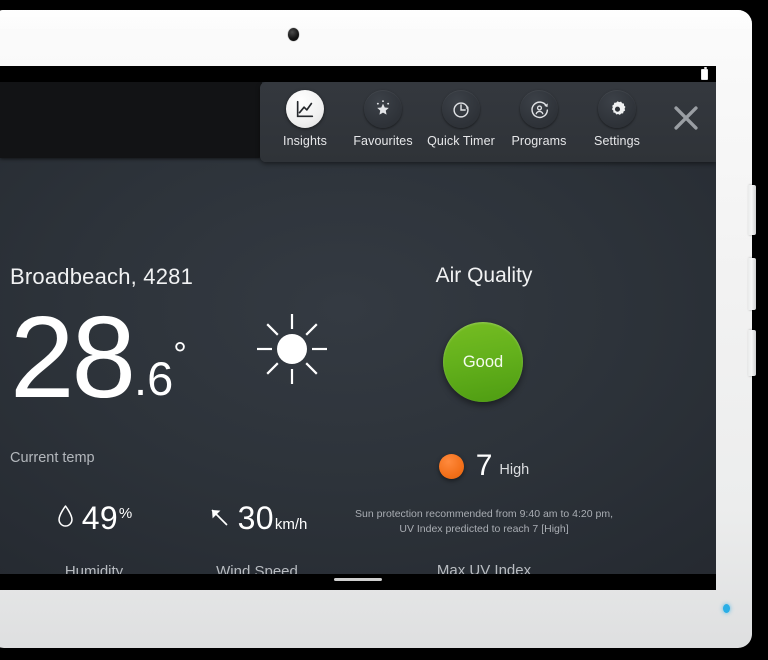 Image resolution: width=768 pixels, height=660 pixels. What do you see at coordinates (484, 568) in the screenshot?
I see `max-uv-index-caption: Max UV Index` at bounding box center [484, 568].